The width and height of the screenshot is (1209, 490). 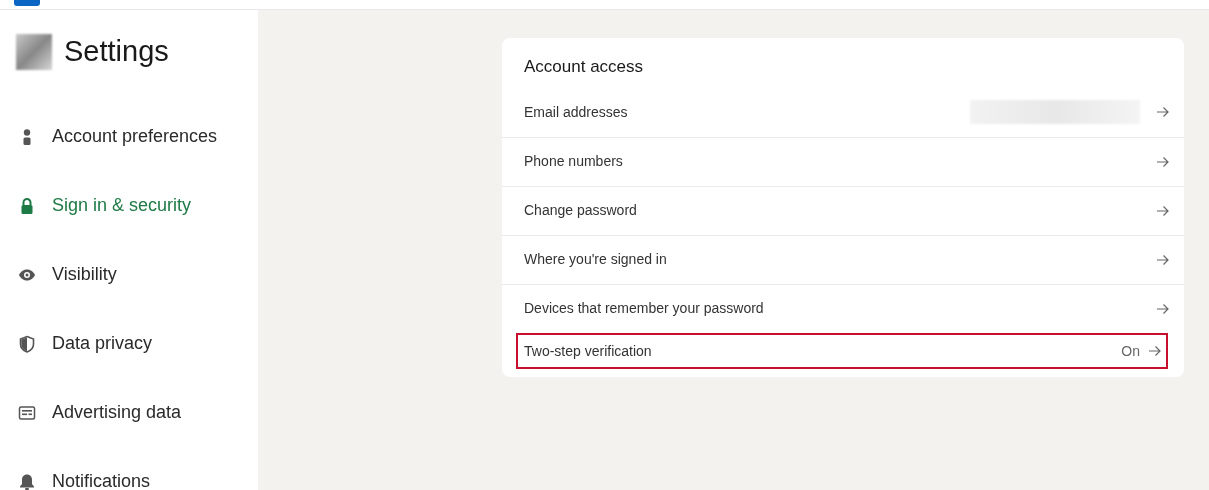 What do you see at coordinates (843, 112) in the screenshot?
I see `settings-row: Email addresses` at bounding box center [843, 112].